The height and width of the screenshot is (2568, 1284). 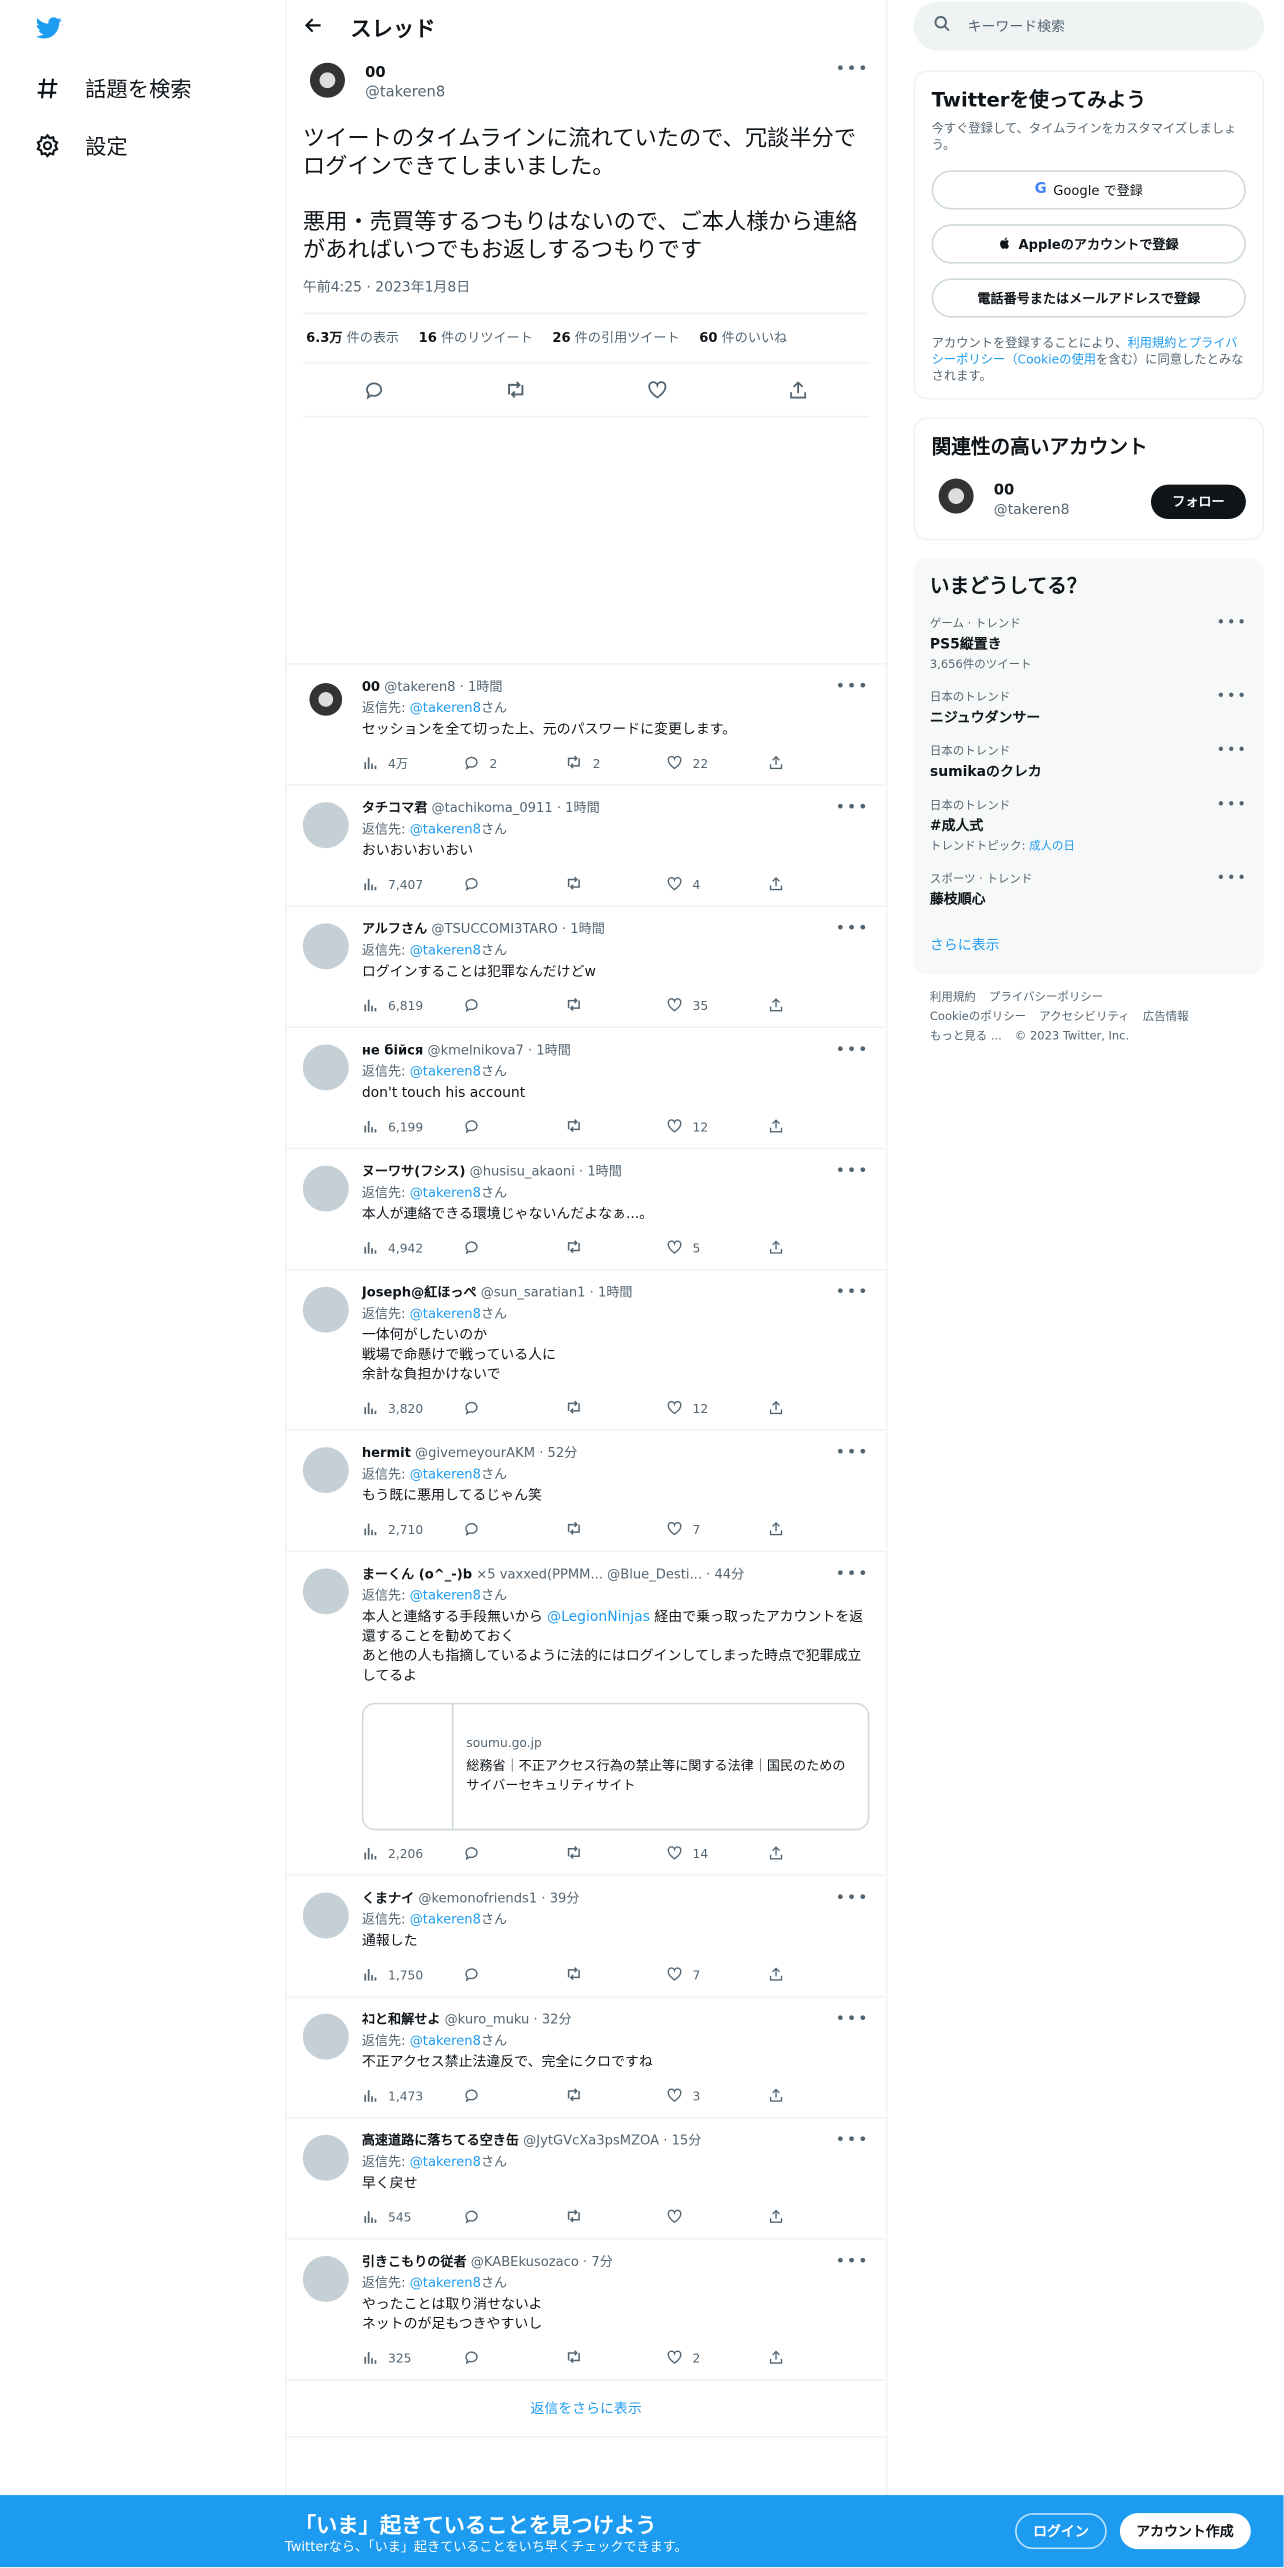 What do you see at coordinates (546, 1171) in the screenshot?
I see `reply-meta: @husisu_akaoni · 1時間` at bounding box center [546, 1171].